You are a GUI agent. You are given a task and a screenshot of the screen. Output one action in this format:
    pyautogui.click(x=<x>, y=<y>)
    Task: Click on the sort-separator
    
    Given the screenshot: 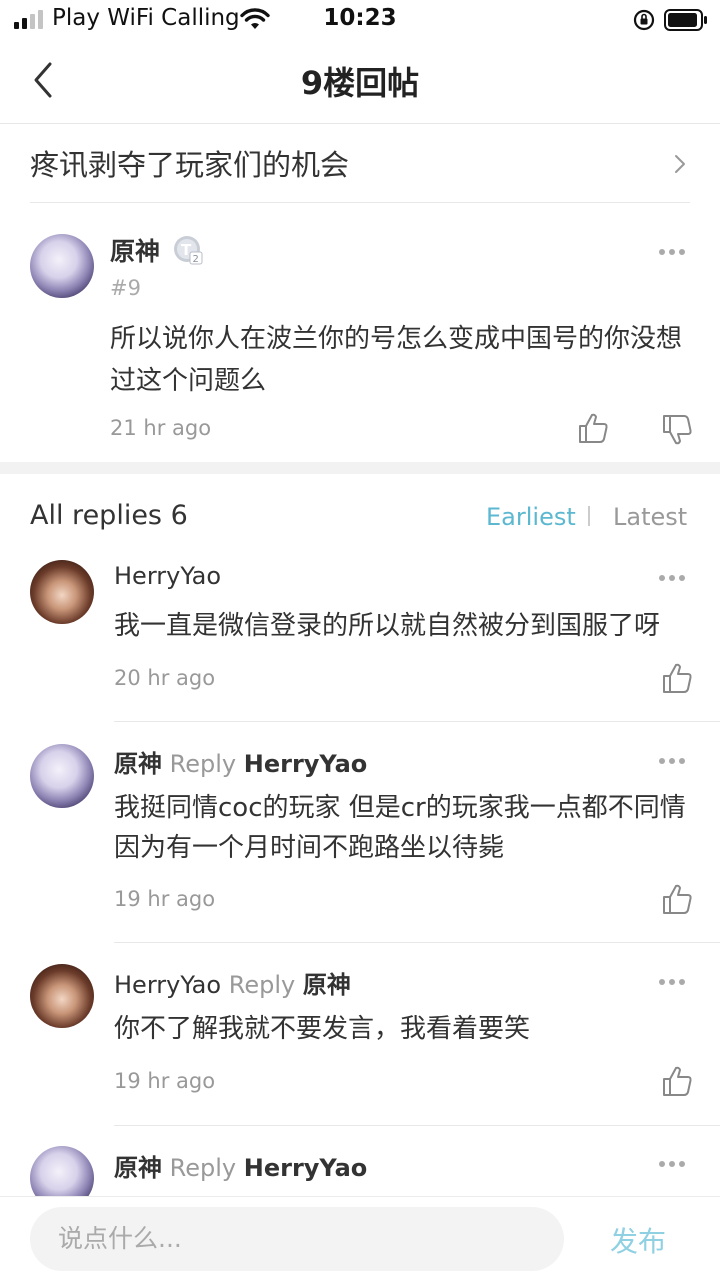 What is the action you would take?
    pyautogui.click(x=589, y=516)
    